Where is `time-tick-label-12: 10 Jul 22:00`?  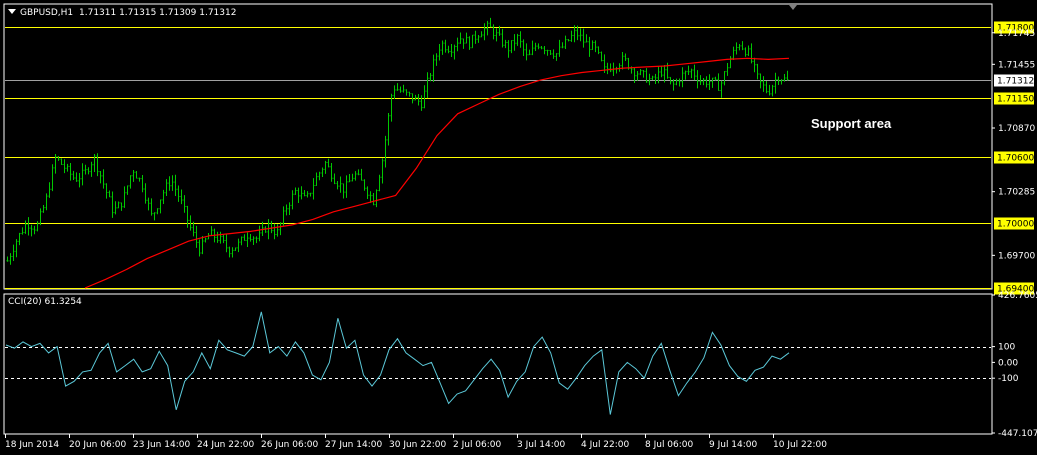
time-tick-label-12: 10 Jul 22:00 is located at coordinates (800, 445).